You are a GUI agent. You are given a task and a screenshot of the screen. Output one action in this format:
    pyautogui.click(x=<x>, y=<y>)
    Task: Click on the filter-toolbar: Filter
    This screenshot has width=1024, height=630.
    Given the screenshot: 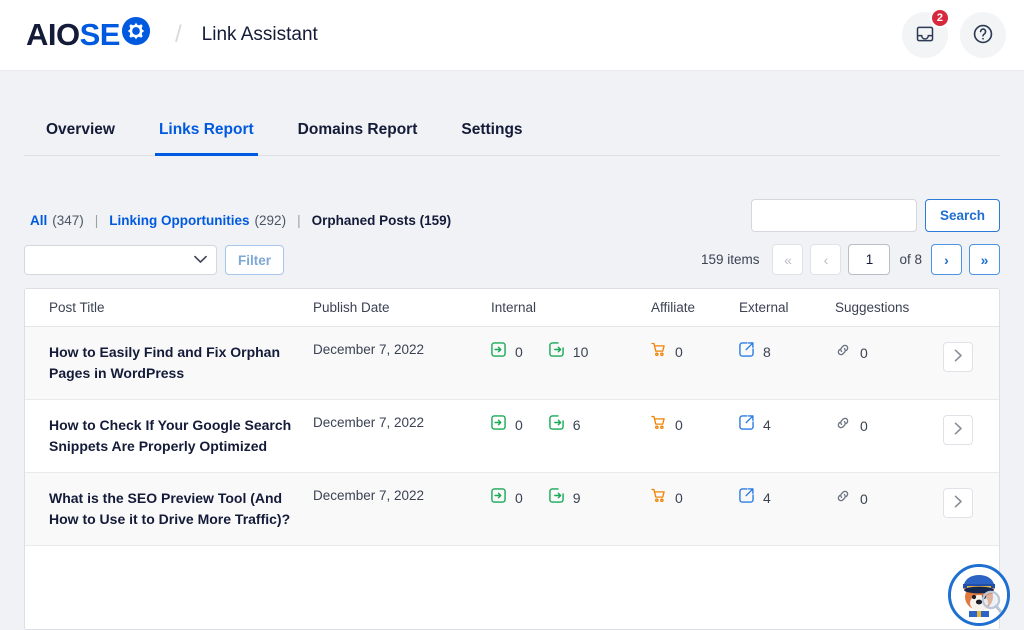 What is the action you would take?
    pyautogui.click(x=154, y=260)
    